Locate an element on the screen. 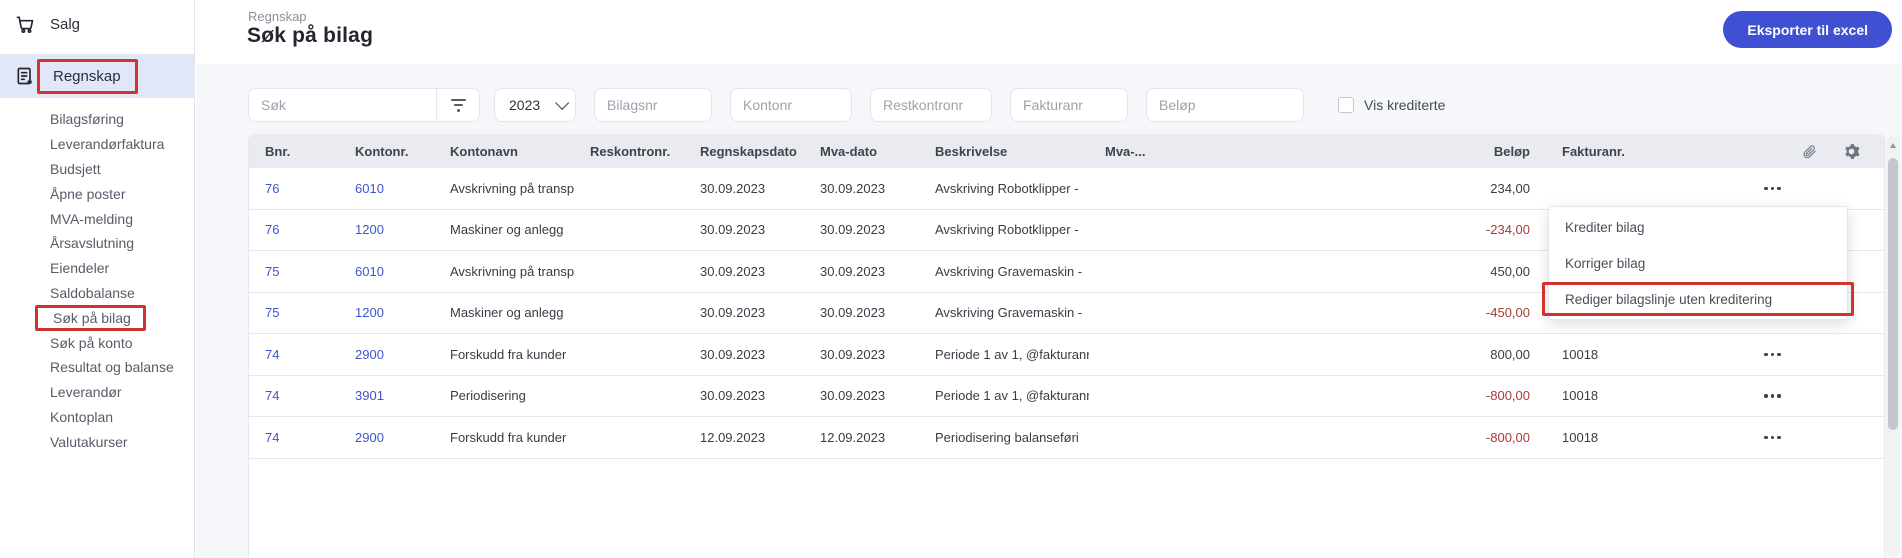  filter-bar: 2023 Vis krediterte is located at coordinates (1075, 105).